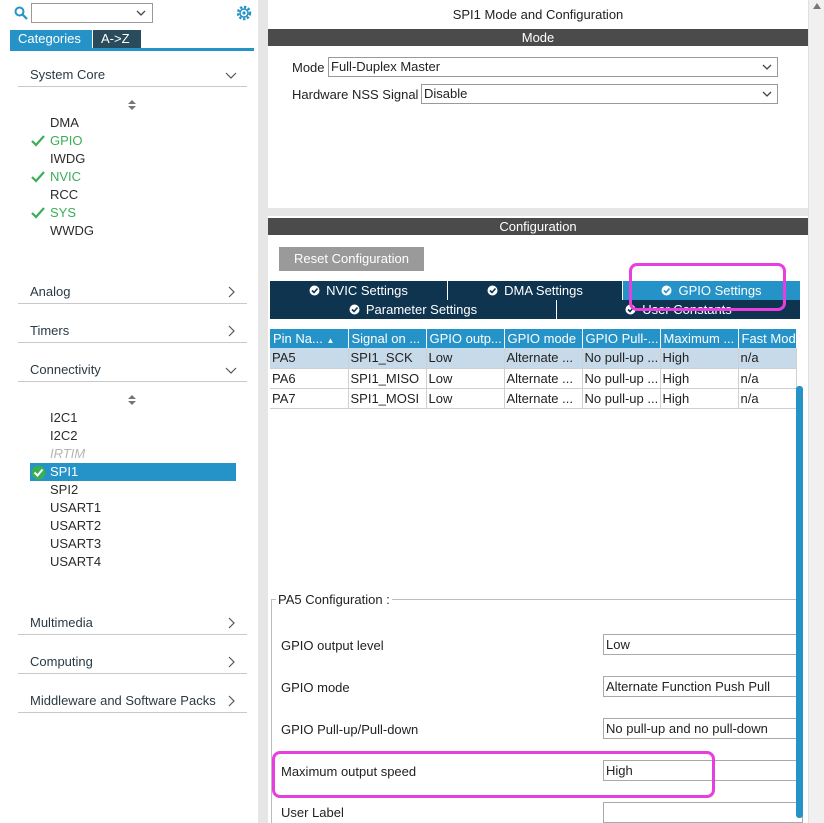  What do you see at coordinates (92, 13) in the screenshot?
I see `search-input` at bounding box center [92, 13].